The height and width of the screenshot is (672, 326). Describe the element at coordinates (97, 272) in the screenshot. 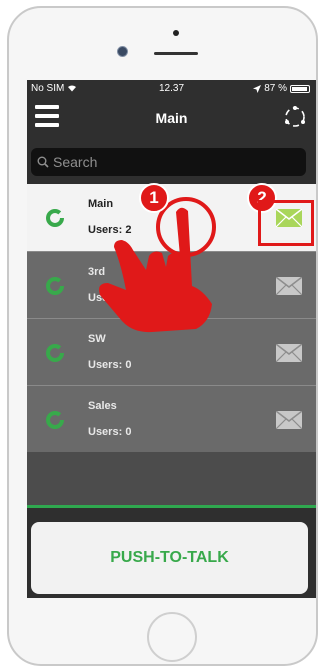

I see `channel-name: 3rd` at that location.